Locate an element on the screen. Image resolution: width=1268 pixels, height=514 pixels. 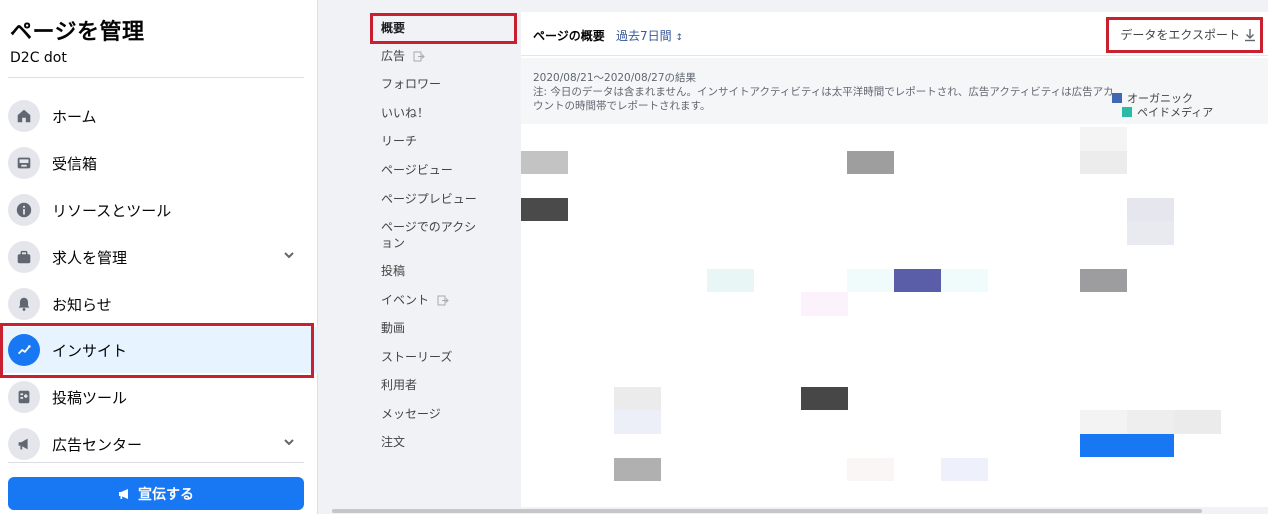
submenu-item-events: イベント is located at coordinates (415, 300).